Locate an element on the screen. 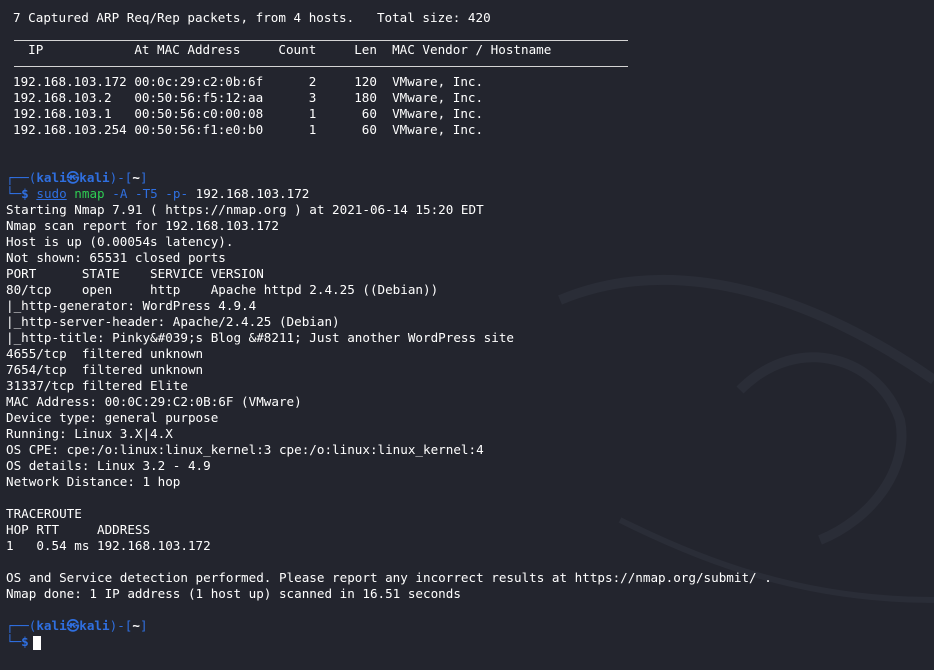  table-rule-bottom is located at coordinates (321, 66).